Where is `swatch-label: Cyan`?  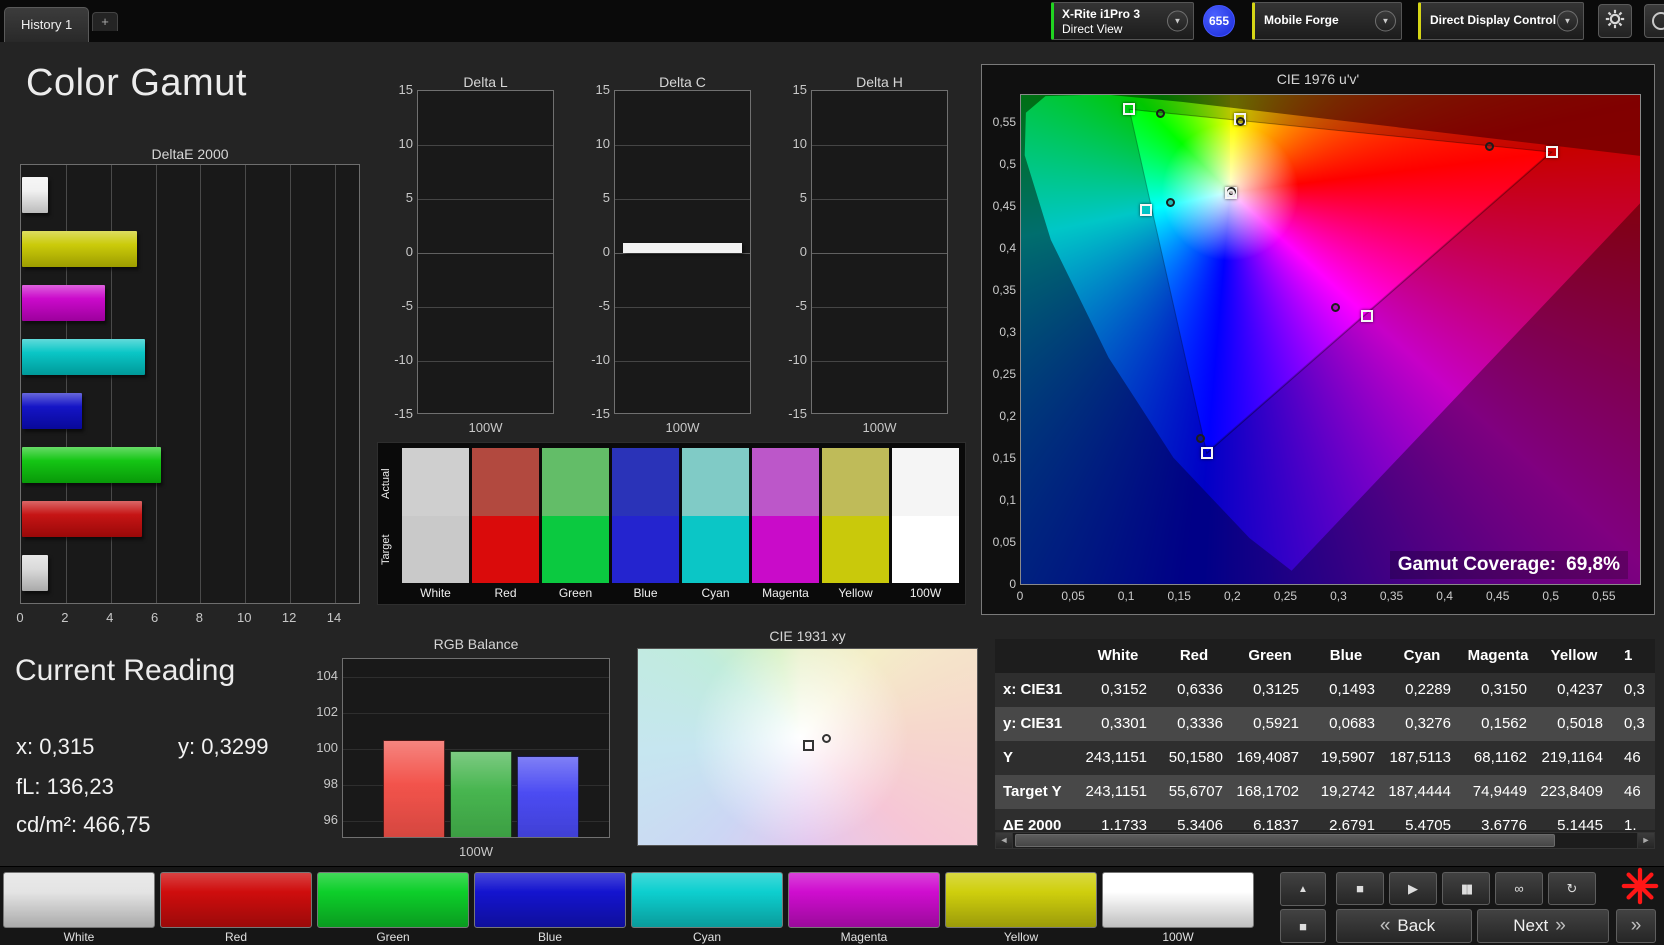
swatch-label: Cyan is located at coordinates (715, 593).